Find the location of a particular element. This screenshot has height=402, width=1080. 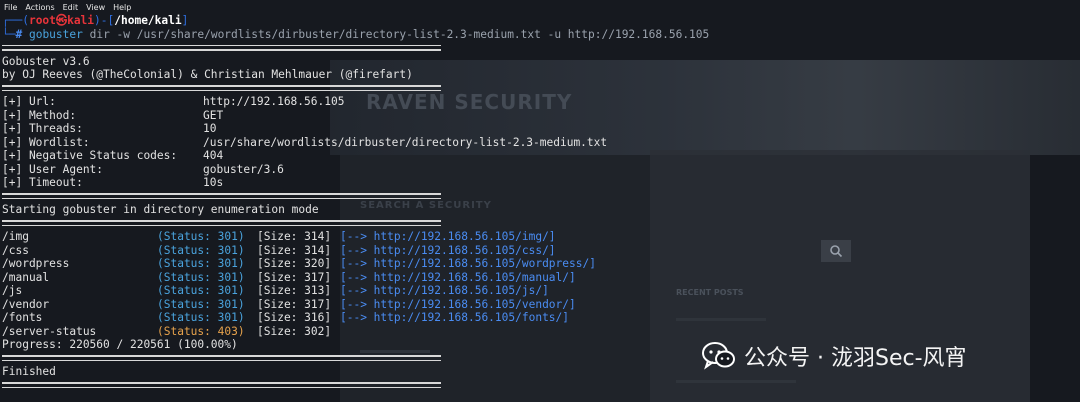

result-size: [Size: 316] is located at coordinates (294, 317).